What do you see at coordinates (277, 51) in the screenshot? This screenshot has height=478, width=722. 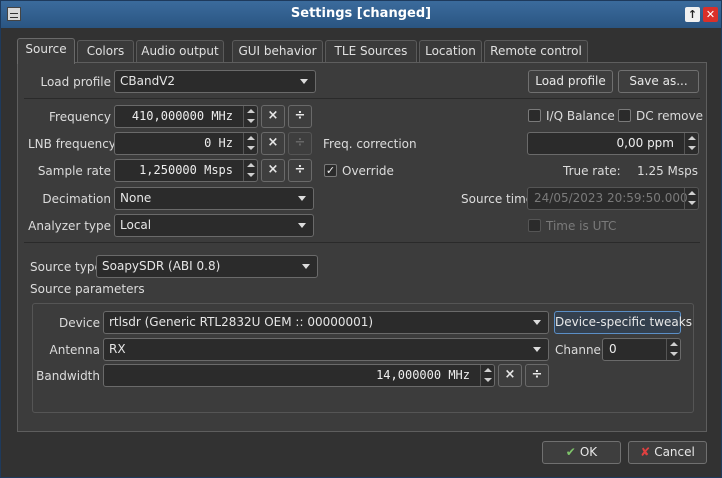 I see `tab-gui-behavior: GUI behavior` at bounding box center [277, 51].